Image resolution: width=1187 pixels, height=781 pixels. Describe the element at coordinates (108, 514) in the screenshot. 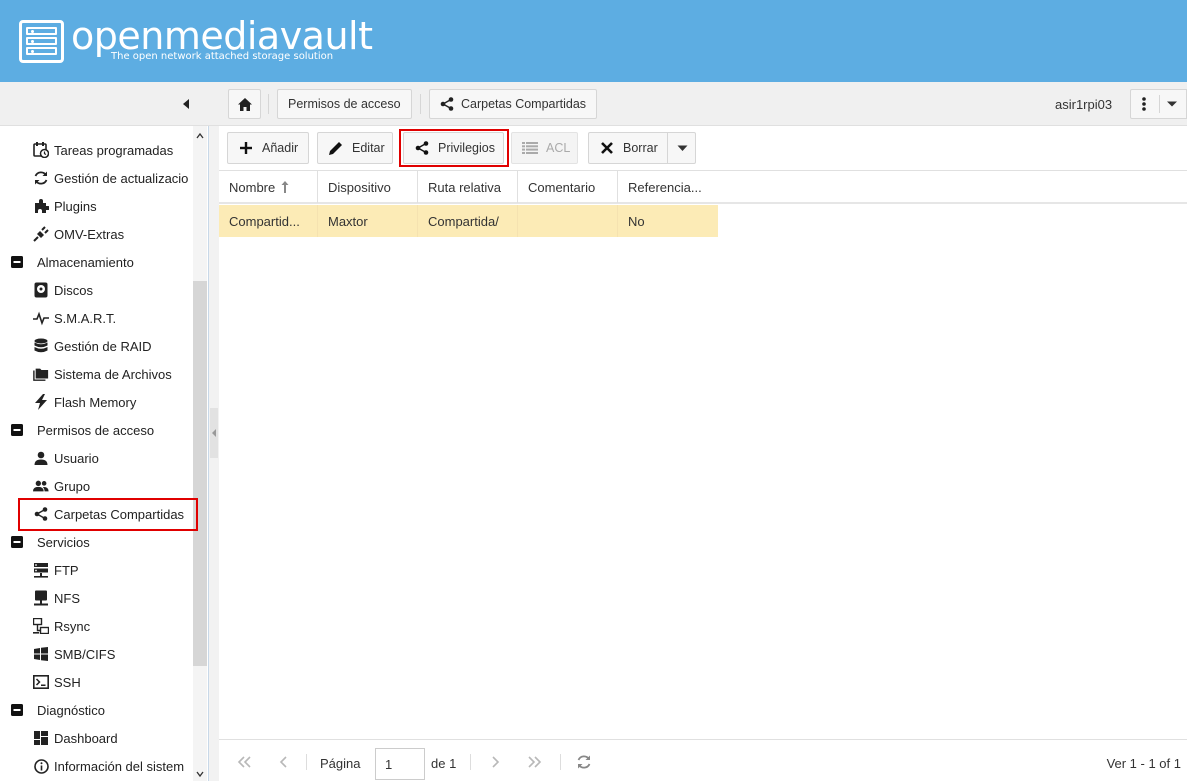

I see `highlight-box` at that location.